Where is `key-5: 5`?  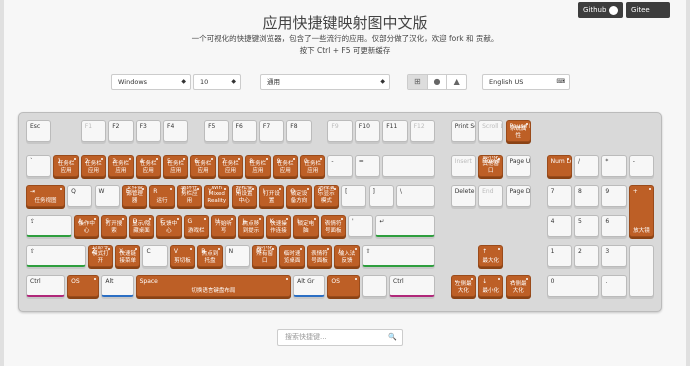 key-5: 5 is located at coordinates (587, 226).